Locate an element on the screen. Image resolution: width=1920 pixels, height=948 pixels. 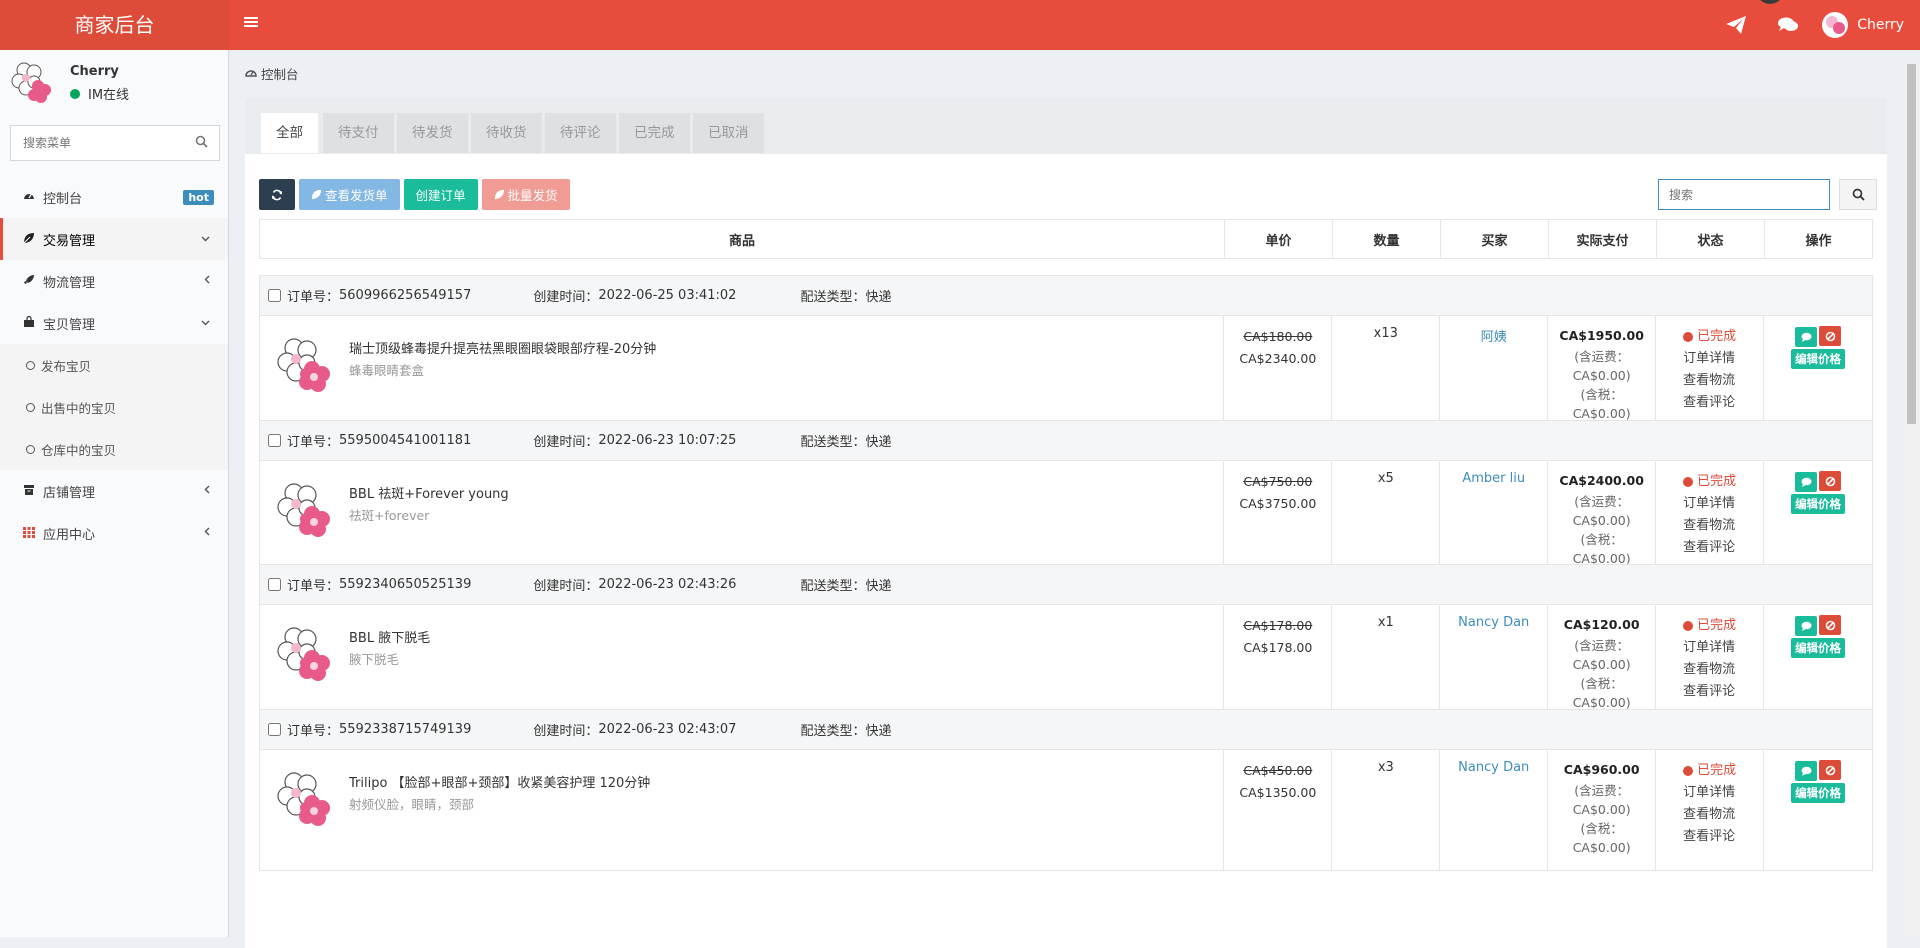
delivery-type-label: 配送类型： is located at coordinates (833, 731).